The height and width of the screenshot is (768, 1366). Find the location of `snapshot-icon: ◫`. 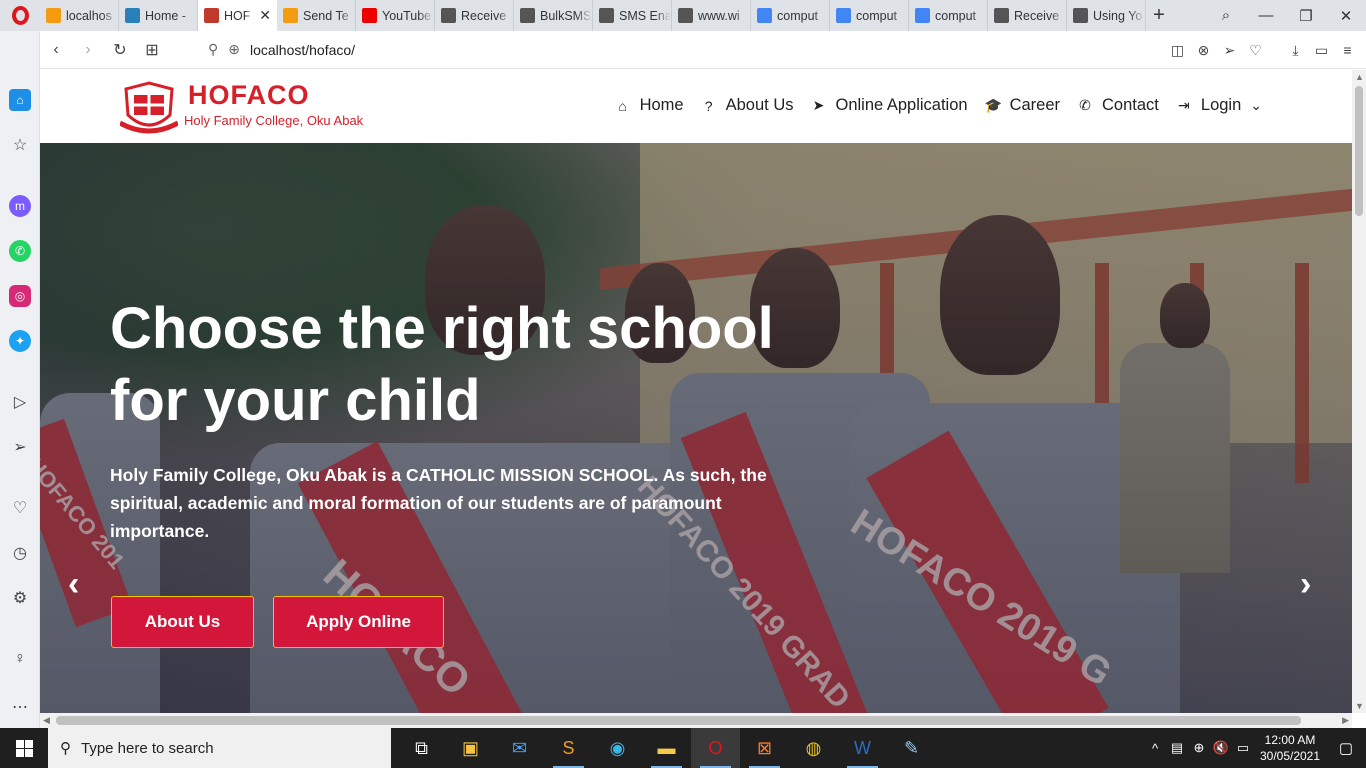

snapshot-icon: ◫ is located at coordinates (1177, 50).